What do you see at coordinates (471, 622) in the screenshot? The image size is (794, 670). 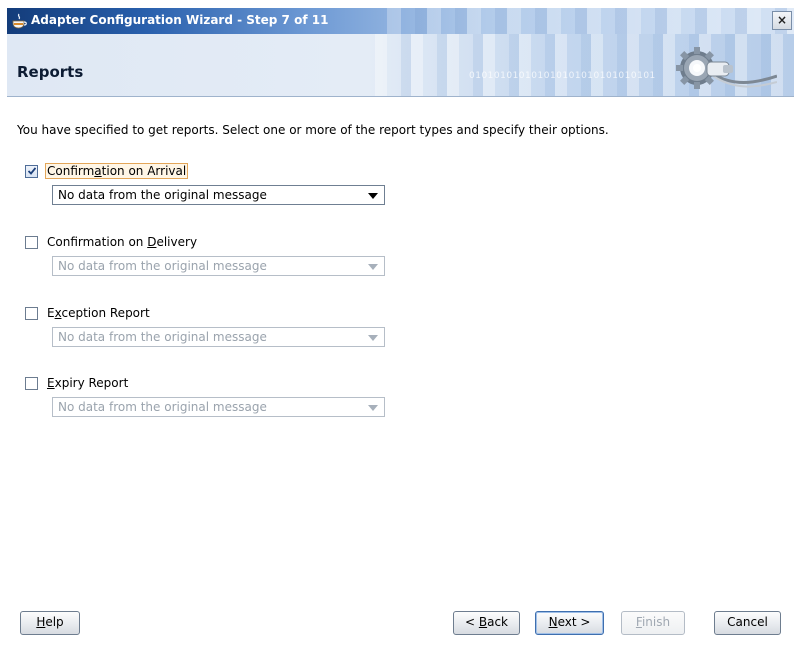 I see `button-text: <` at bounding box center [471, 622].